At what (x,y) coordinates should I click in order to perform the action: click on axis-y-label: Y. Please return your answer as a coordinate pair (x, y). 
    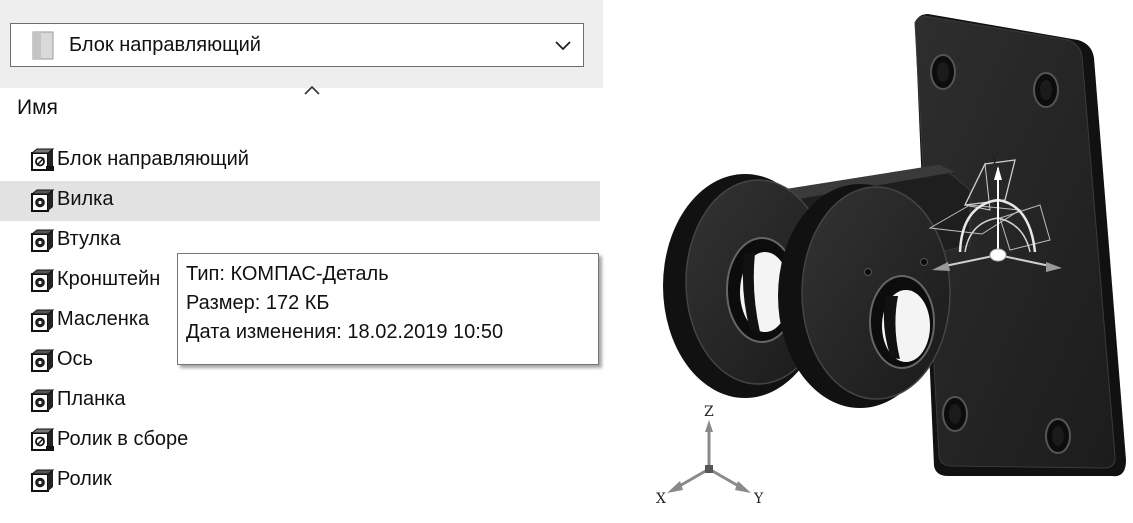
    Looking at the image, I should click on (758, 499).